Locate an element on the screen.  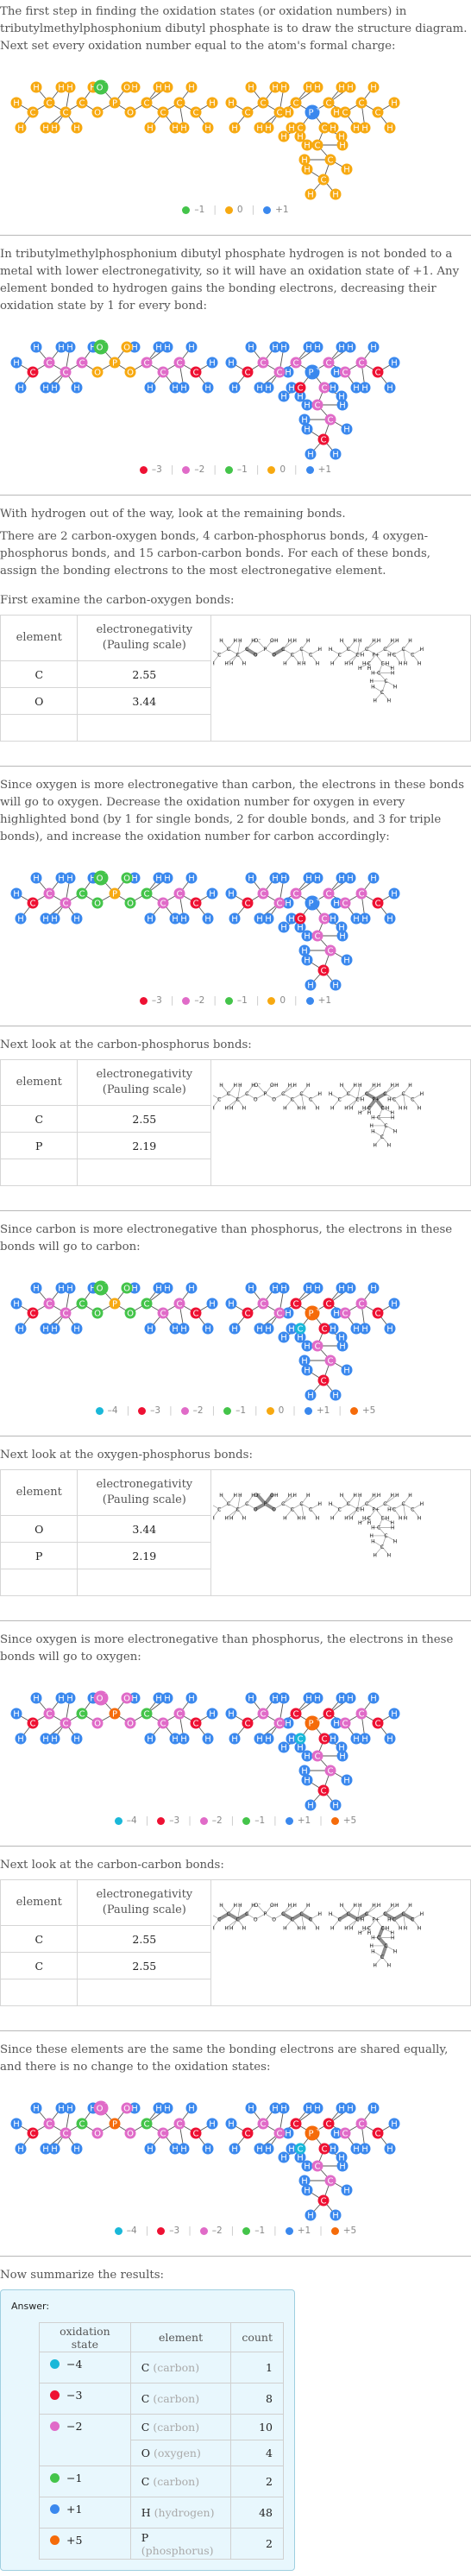
svg-text: O is located at coordinates (272, 1086).